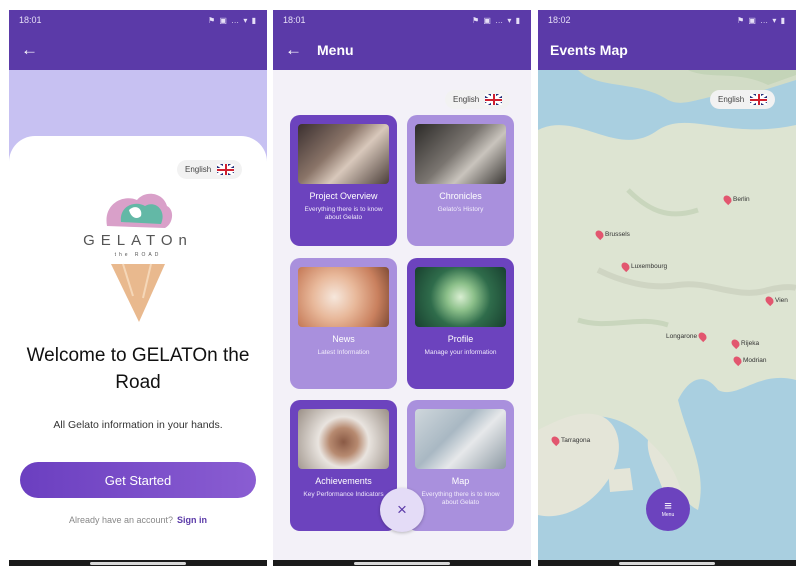 The width and height of the screenshot is (796, 570). I want to click on logo-text: GELATOn, so click(138, 240).